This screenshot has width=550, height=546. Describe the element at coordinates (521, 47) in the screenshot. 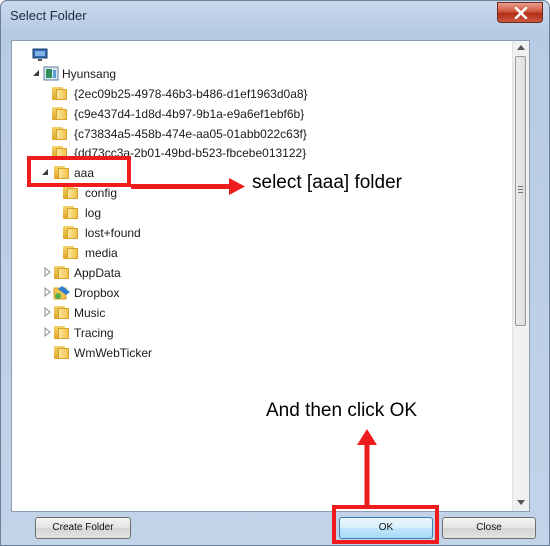

I see `scroll-up-icon` at that location.